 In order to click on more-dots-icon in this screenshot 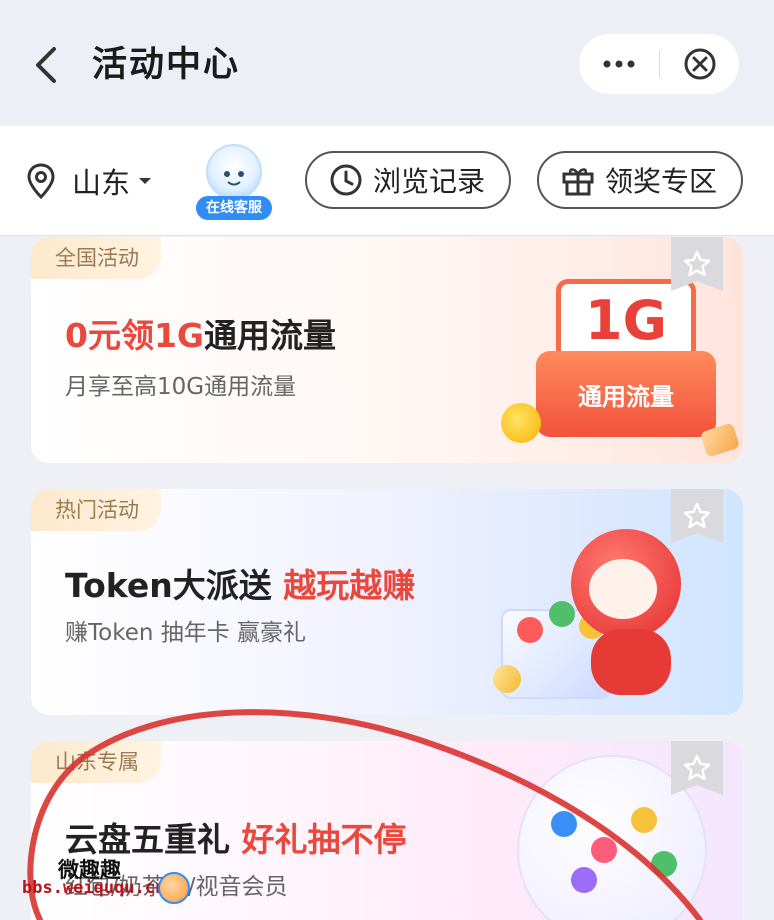, I will do `click(619, 64)`.